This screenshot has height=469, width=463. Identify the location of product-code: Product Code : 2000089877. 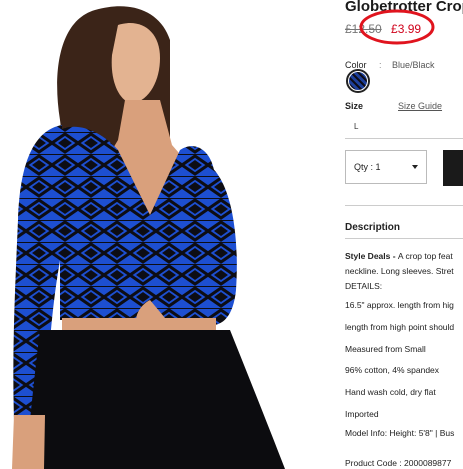
(398, 463).